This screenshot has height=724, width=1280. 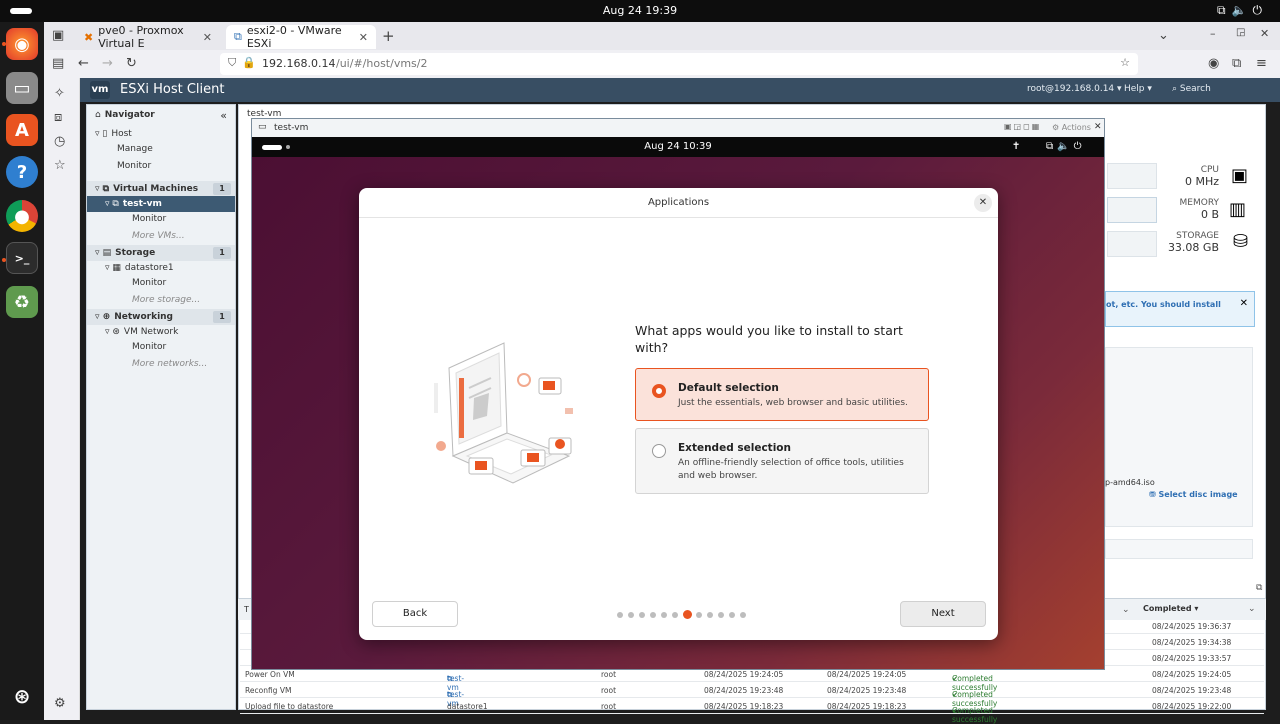 What do you see at coordinates (161, 283) in the screenshot?
I see `nav-datastore-monitor: Monitor` at bounding box center [161, 283].